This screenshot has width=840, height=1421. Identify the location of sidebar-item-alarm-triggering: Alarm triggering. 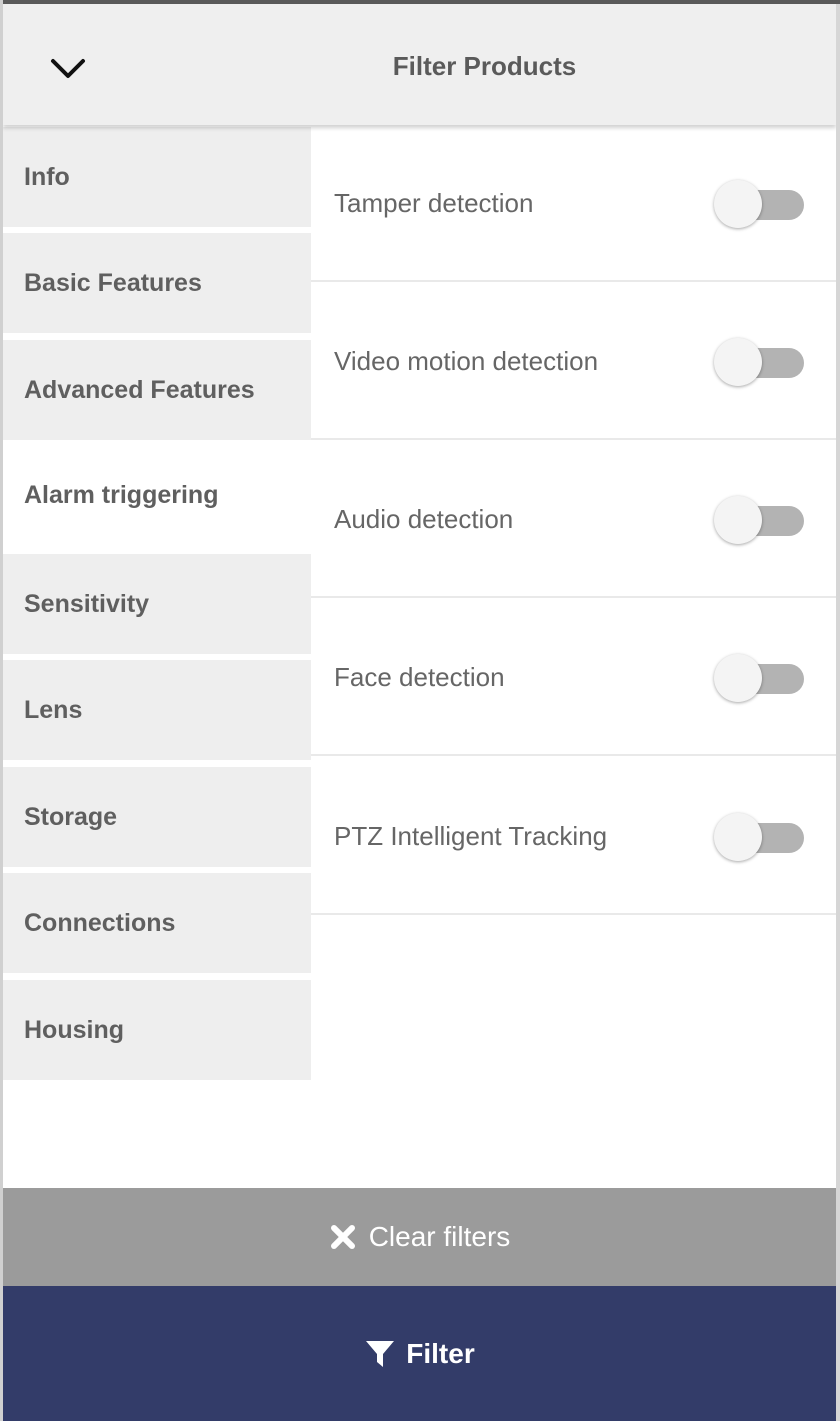
(157, 495).